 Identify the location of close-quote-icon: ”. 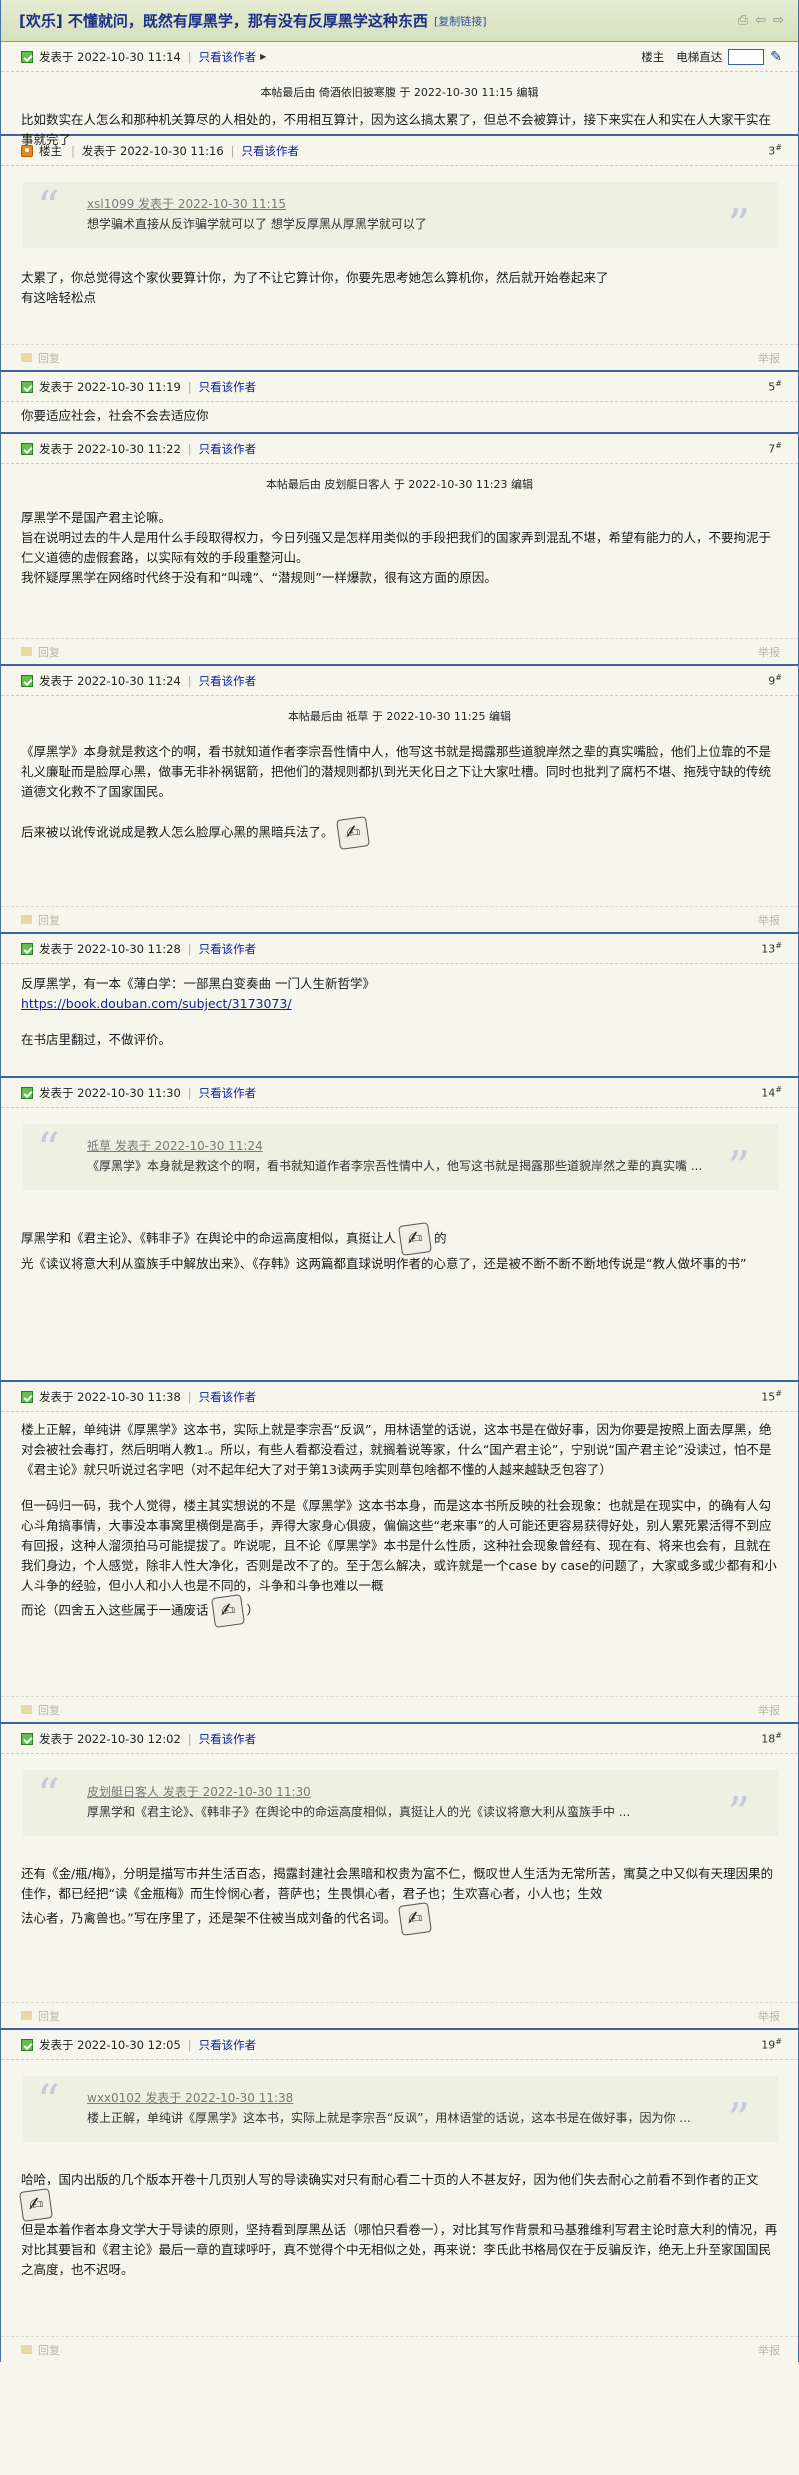
(739, 1167).